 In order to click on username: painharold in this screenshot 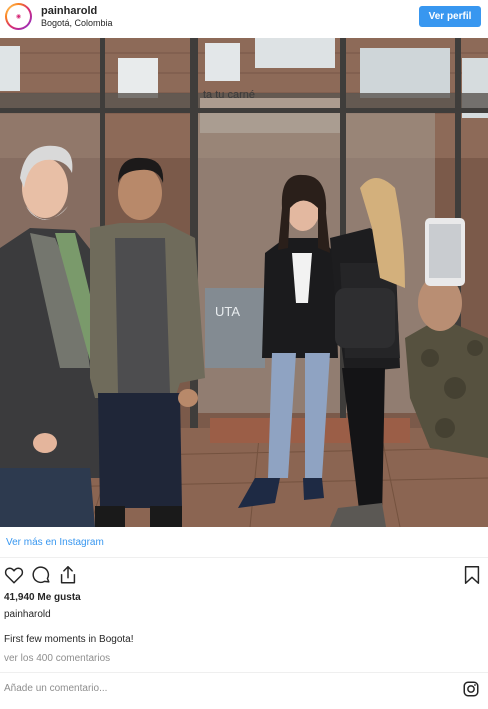, I will do `click(69, 11)`.